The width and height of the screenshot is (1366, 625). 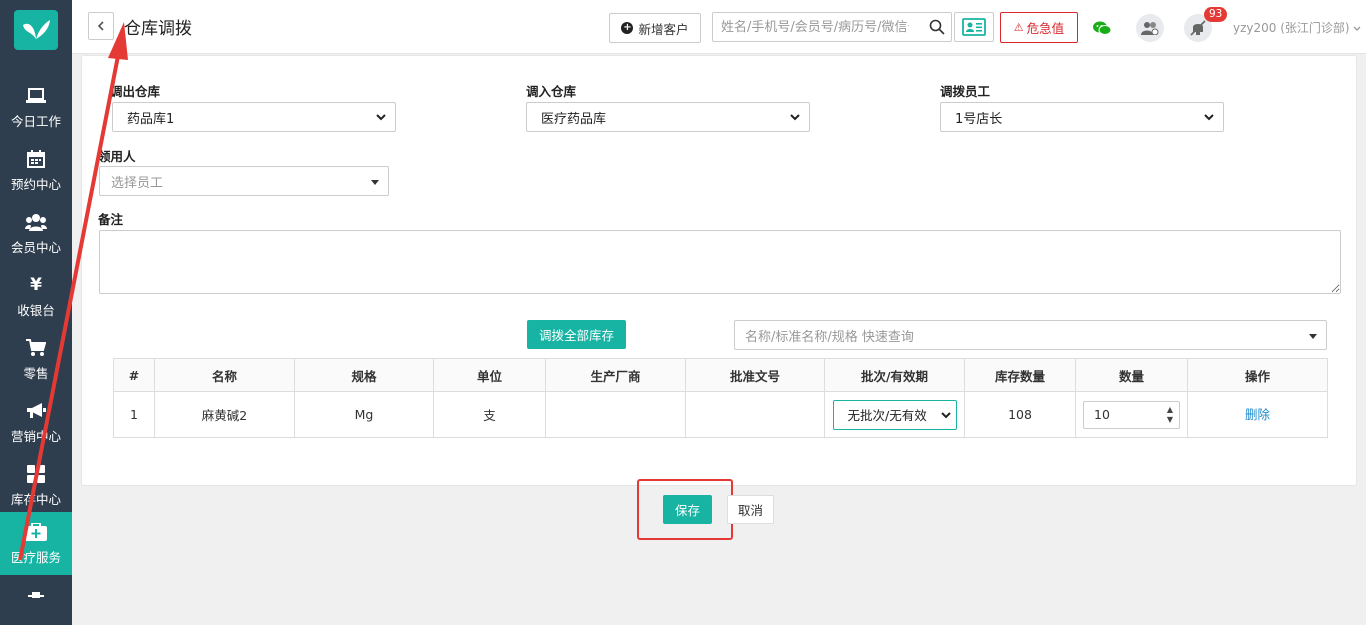 I want to click on alert-stamp-icon: ⚠, so click(x=1018, y=27).